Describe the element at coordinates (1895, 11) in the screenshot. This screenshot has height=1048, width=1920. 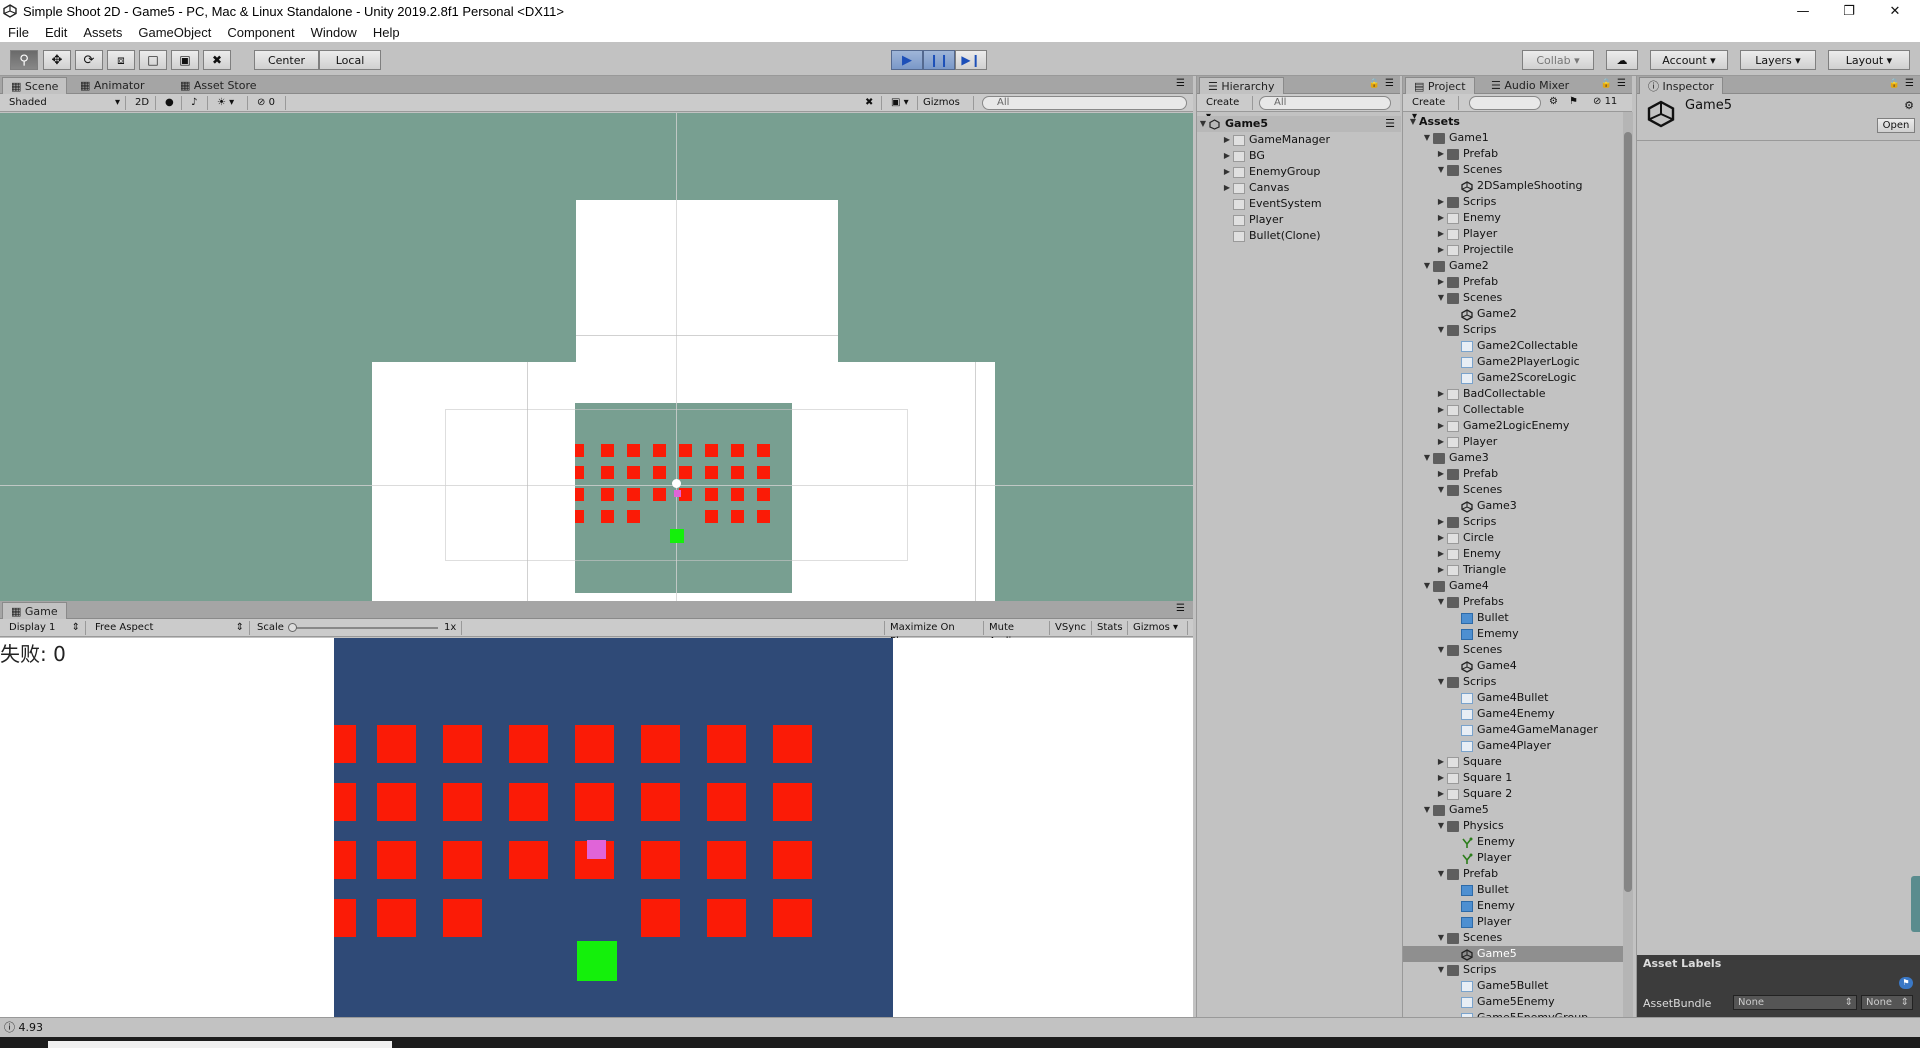
I see `close-icon: ✕` at that location.